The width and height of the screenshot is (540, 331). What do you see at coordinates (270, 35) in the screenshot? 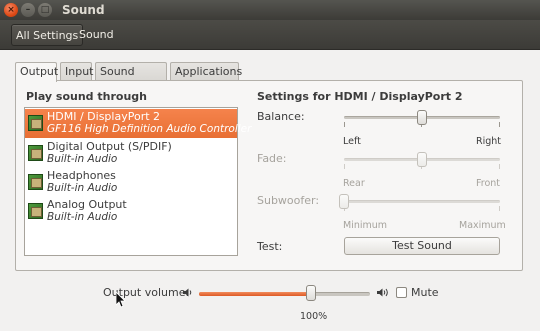
I see `breadcrumb: All Settings Sound` at bounding box center [270, 35].